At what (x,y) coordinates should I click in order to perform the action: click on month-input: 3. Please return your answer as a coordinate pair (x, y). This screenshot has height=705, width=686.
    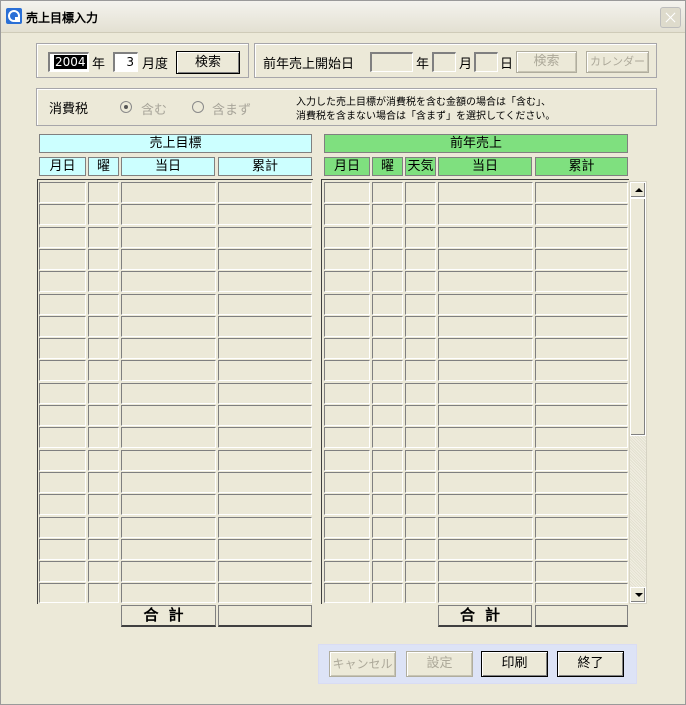
    Looking at the image, I should click on (125, 62).